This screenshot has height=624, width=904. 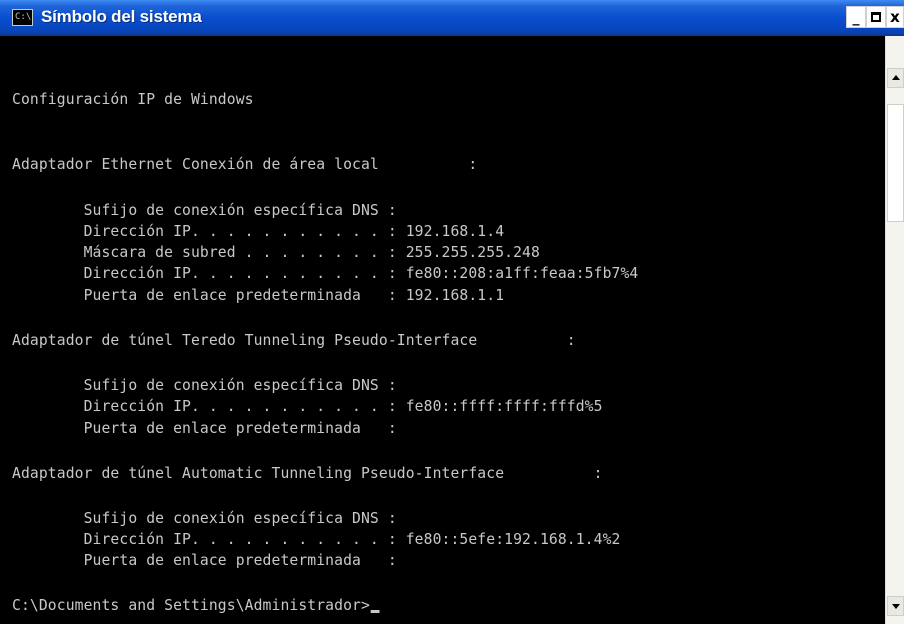 What do you see at coordinates (22, 17) in the screenshot?
I see `console-icon: C:\` at bounding box center [22, 17].